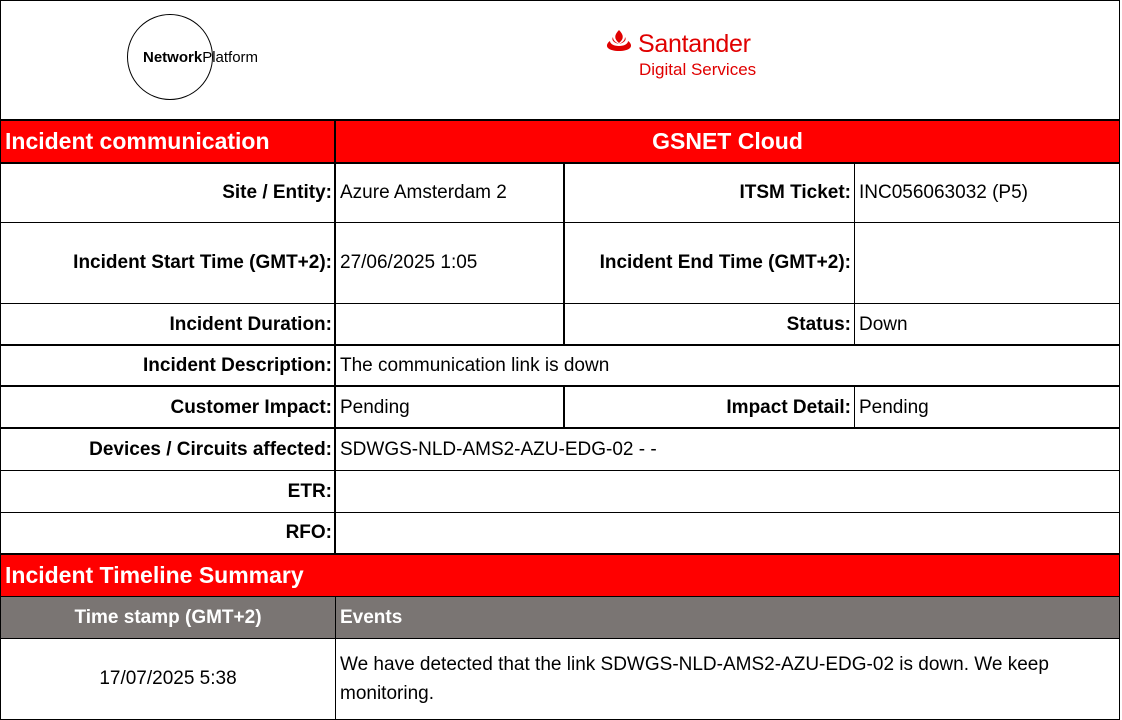  Describe the element at coordinates (1119, 360) in the screenshot. I see `border-right` at that location.